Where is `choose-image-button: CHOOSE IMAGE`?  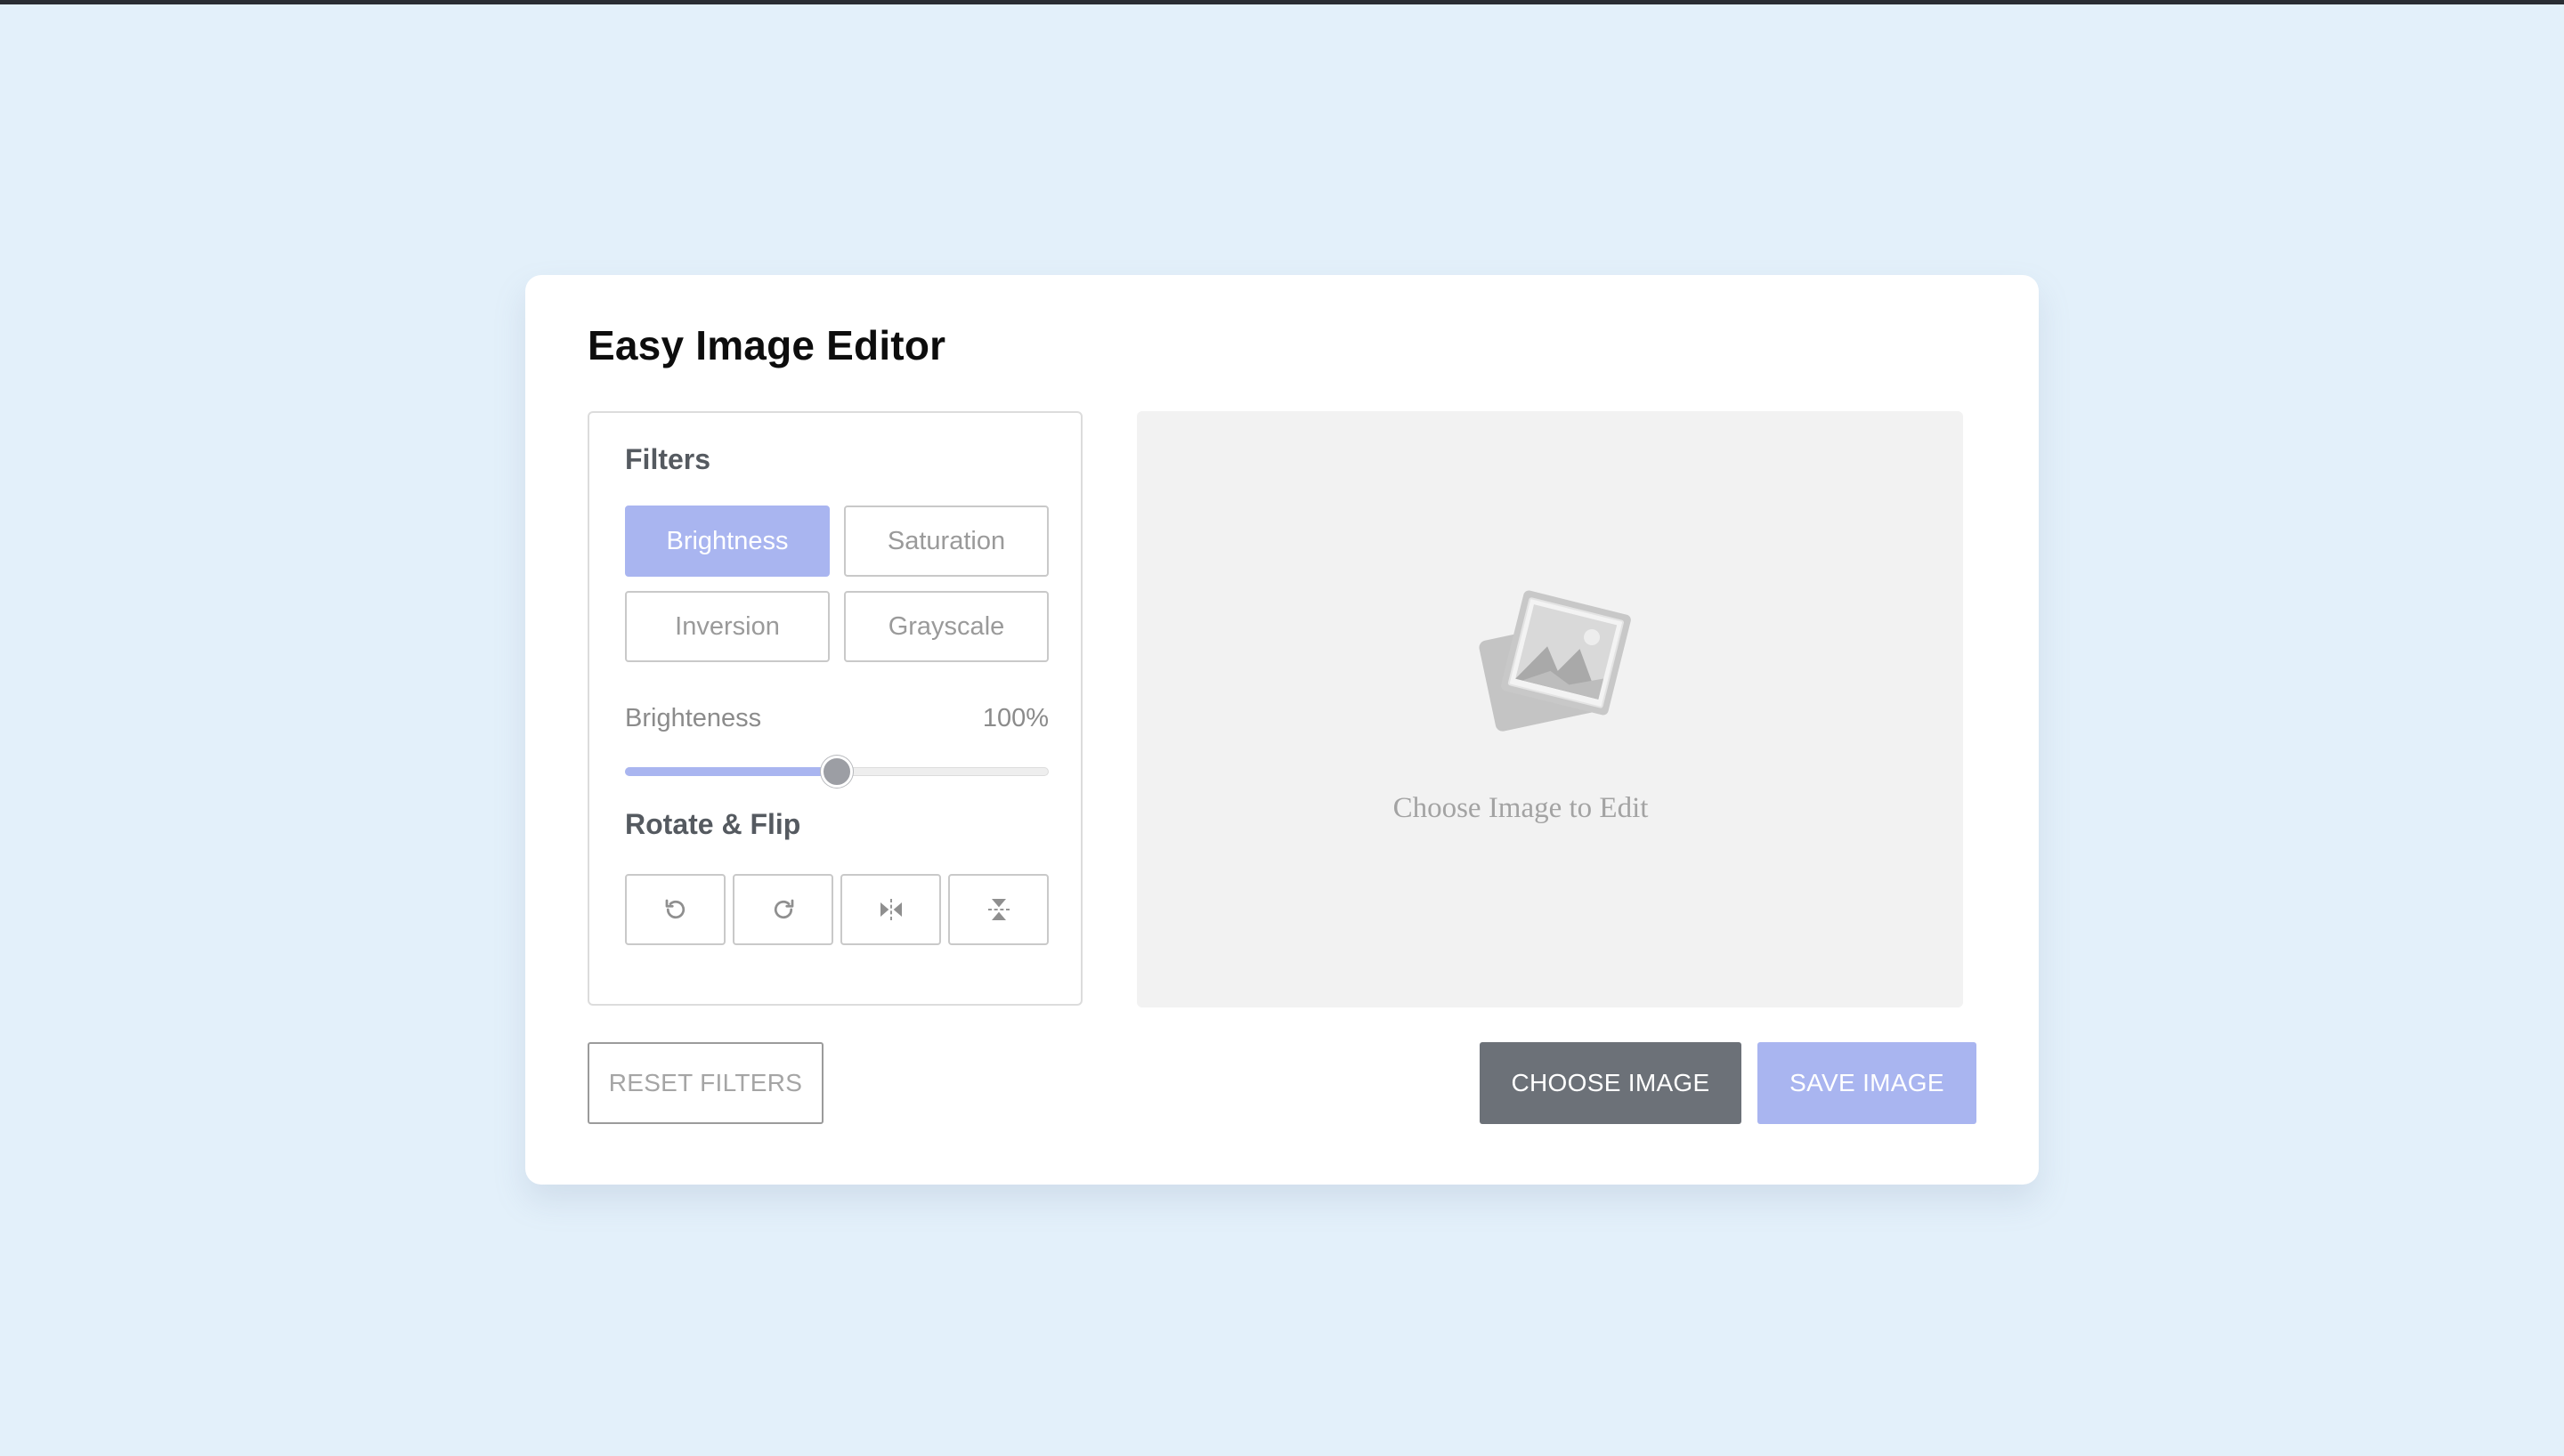
choose-image-button: CHOOSE IMAGE is located at coordinates (1610, 1083).